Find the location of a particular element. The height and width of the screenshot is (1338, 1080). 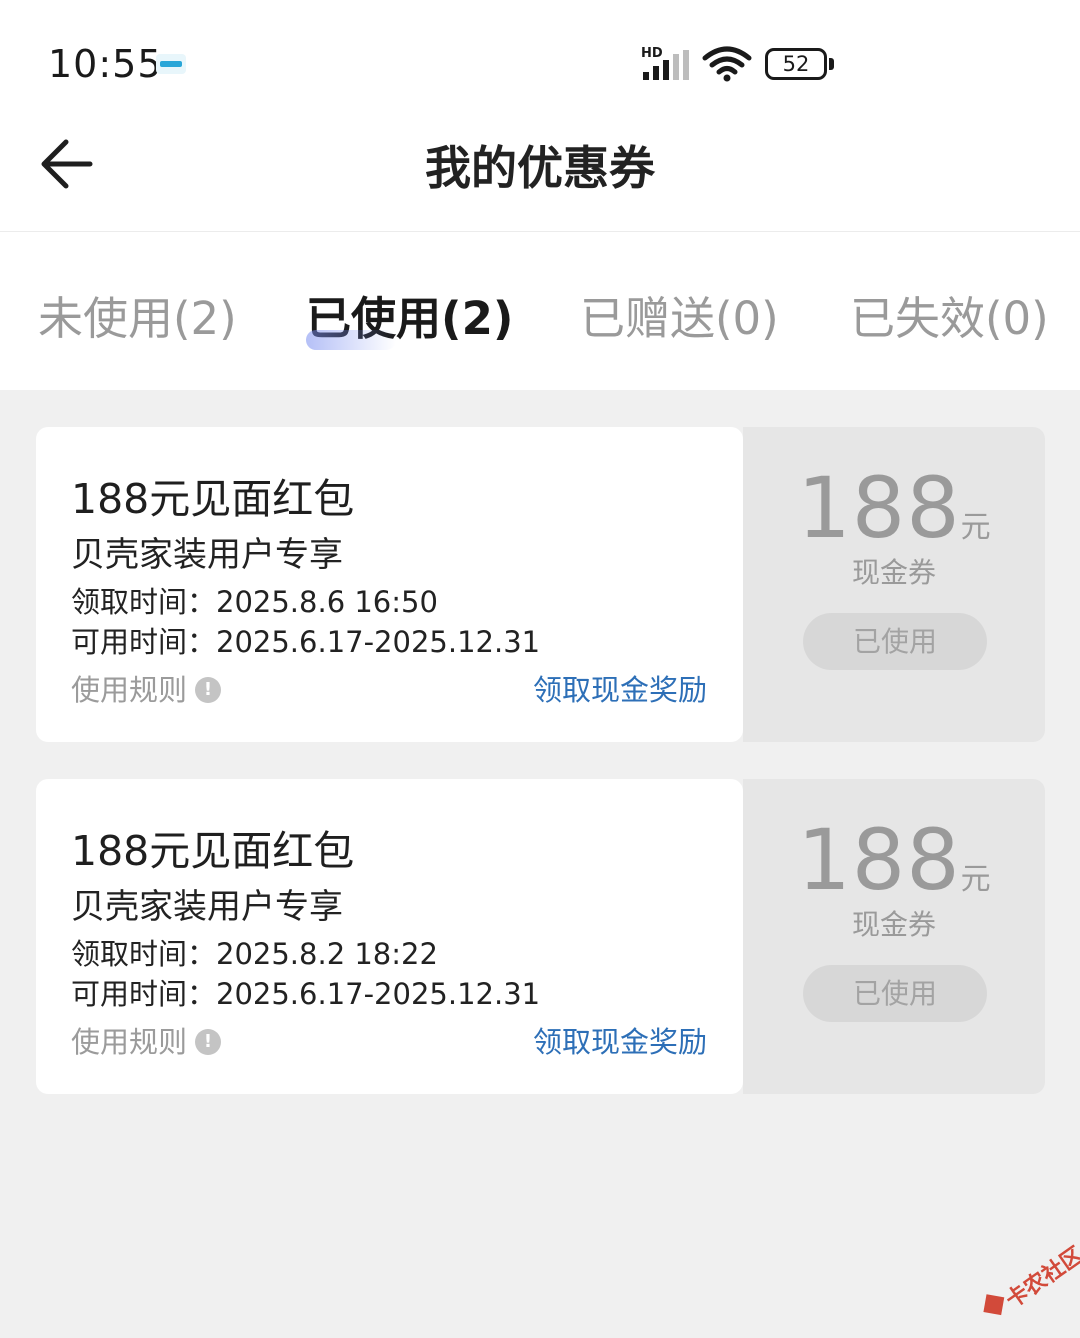

header-bar: 我的优惠券 is located at coordinates (540, 170).